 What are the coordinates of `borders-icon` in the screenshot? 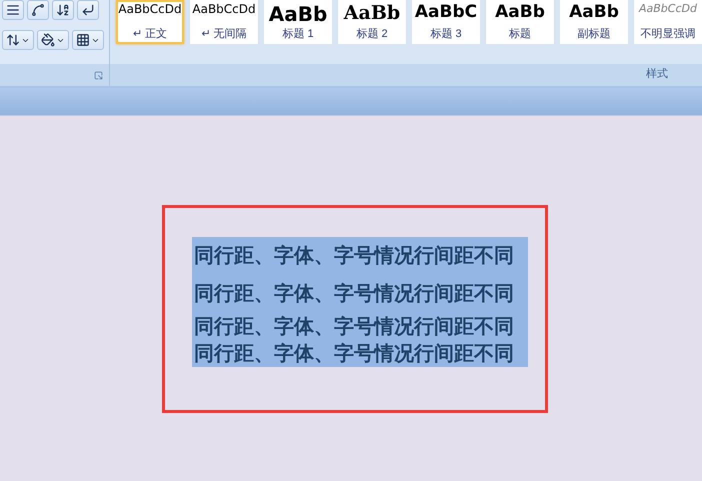 It's located at (83, 40).